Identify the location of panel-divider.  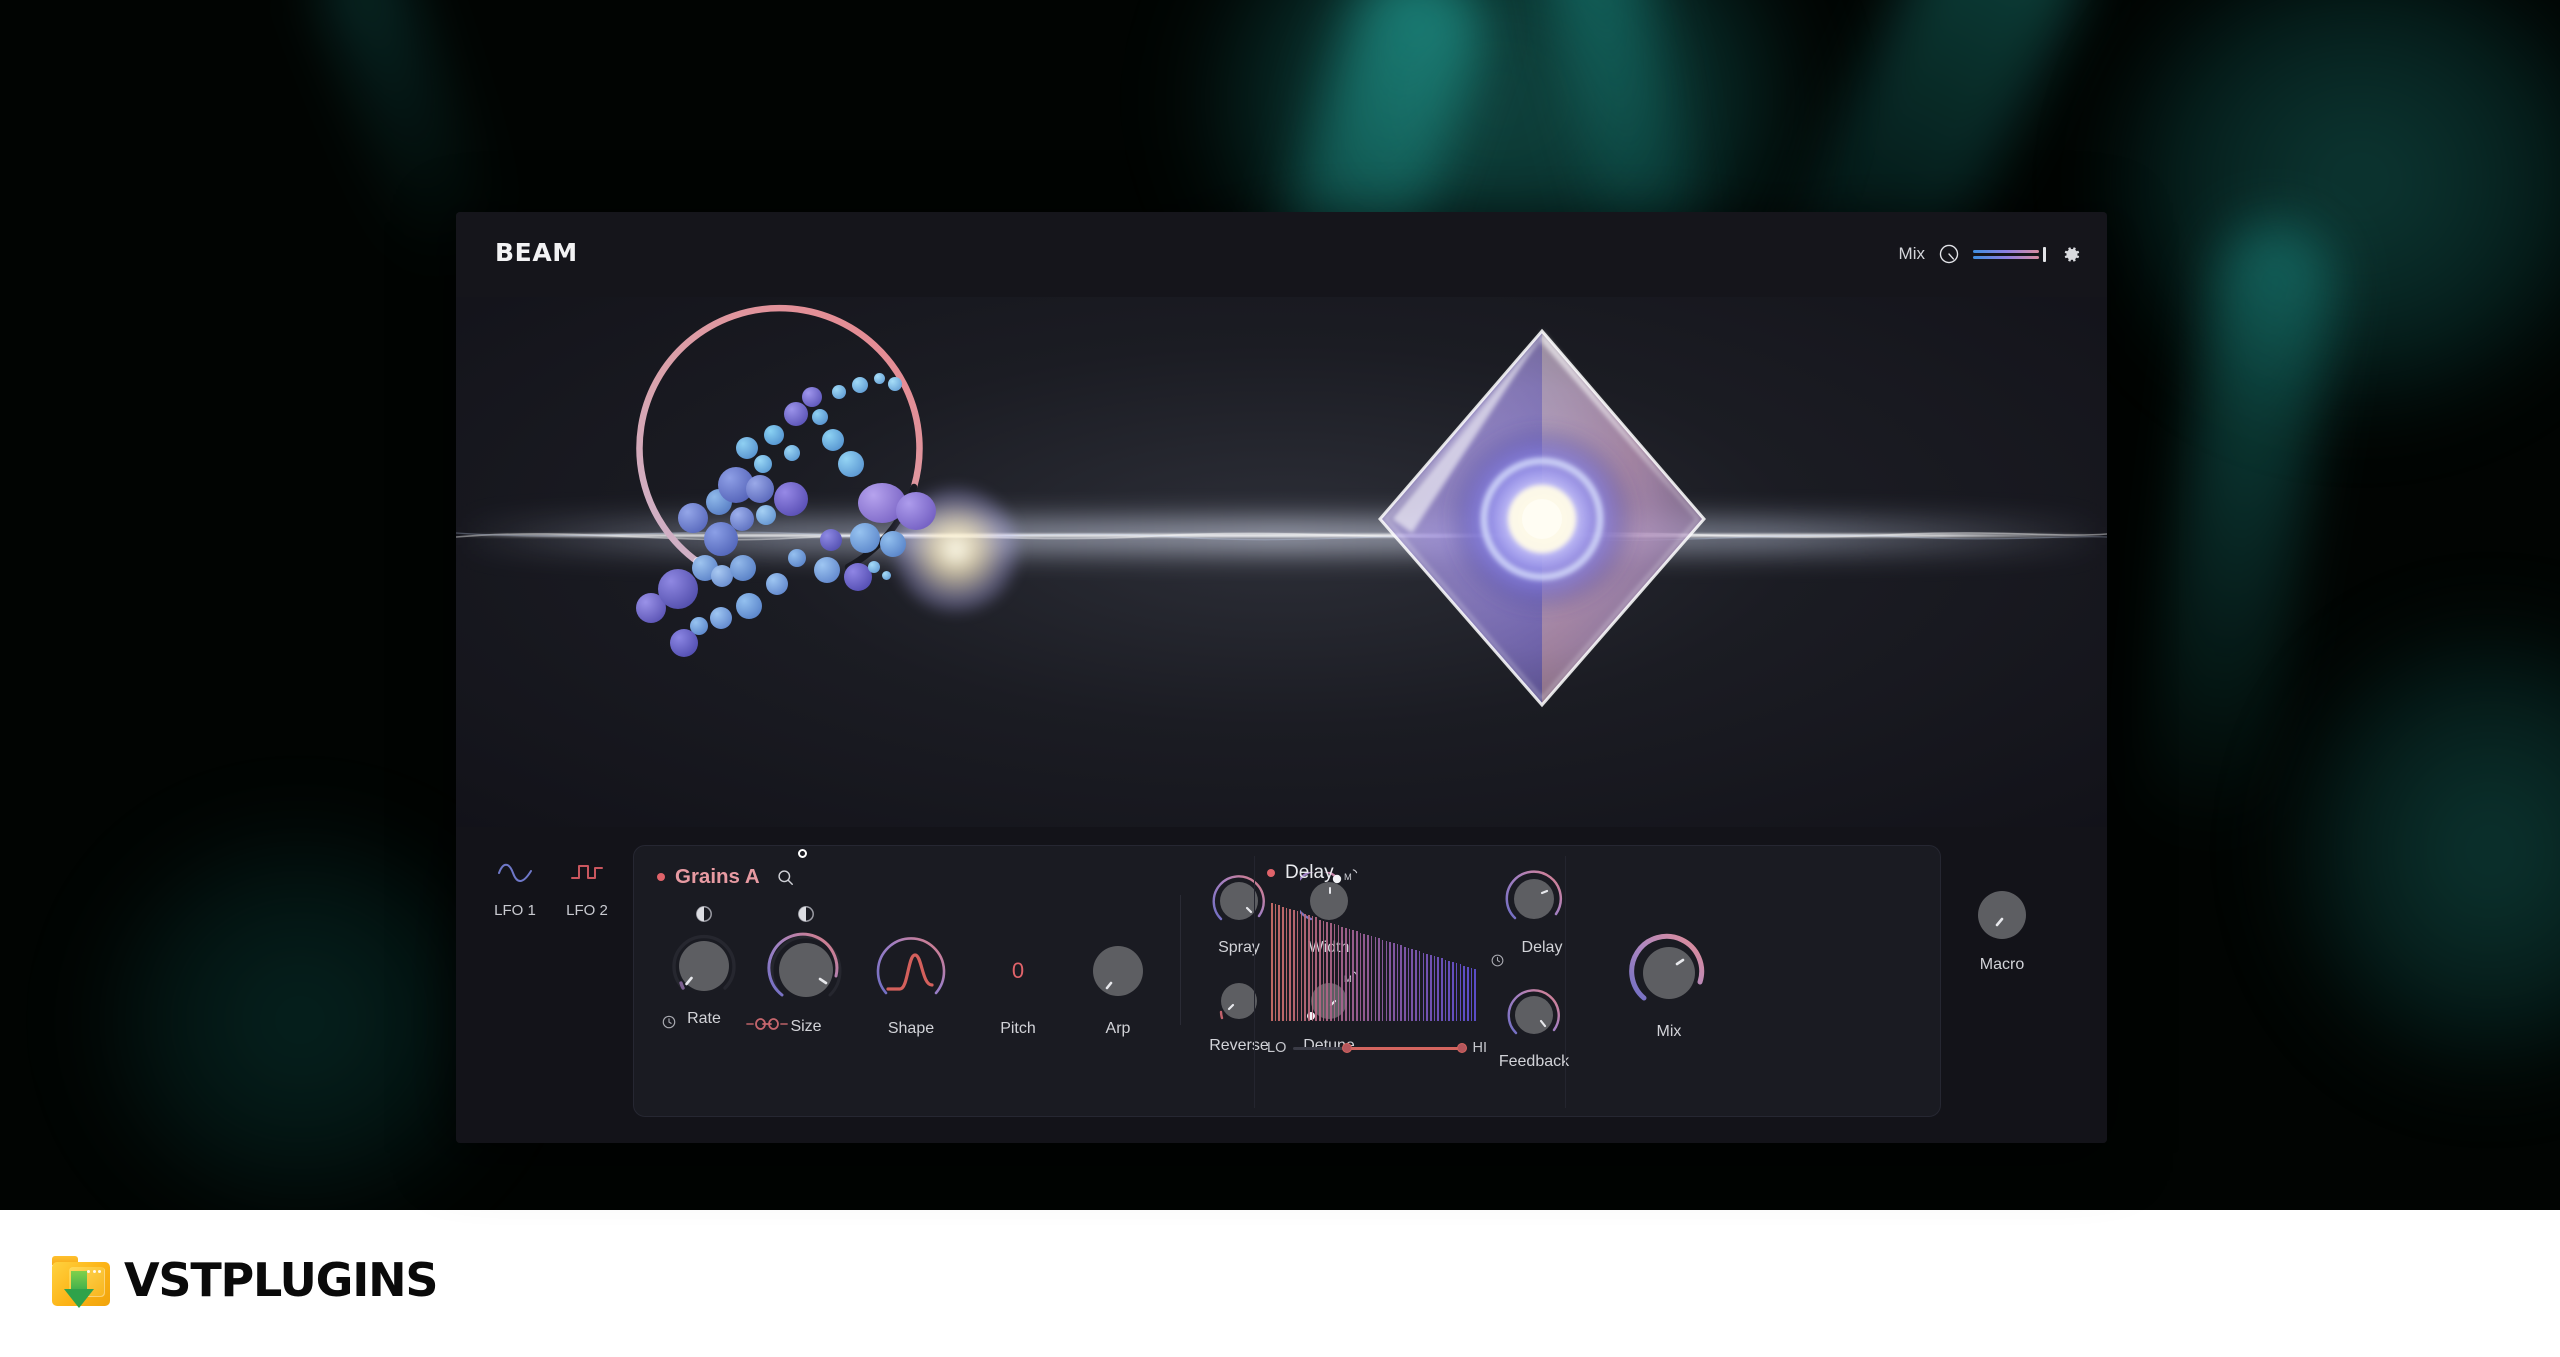
(1180, 960).